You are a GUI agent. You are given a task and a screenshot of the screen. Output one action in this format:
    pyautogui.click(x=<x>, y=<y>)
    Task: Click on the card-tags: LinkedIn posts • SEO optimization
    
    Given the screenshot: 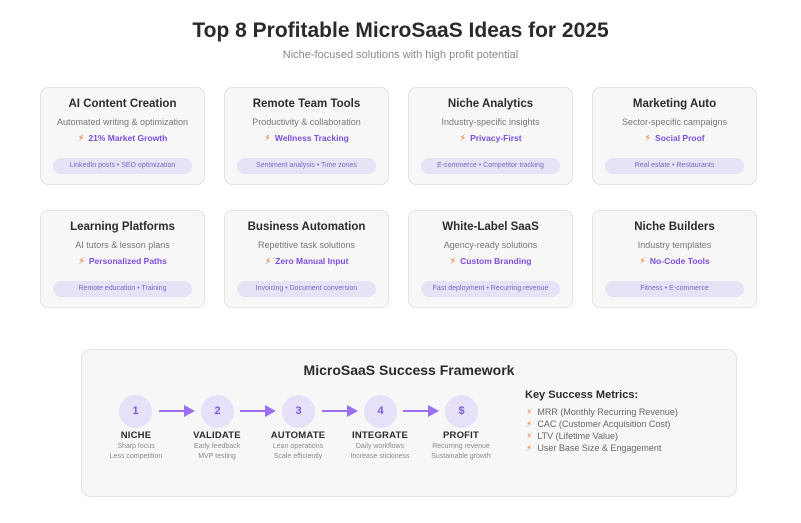 What is the action you would take?
    pyautogui.click(x=122, y=166)
    